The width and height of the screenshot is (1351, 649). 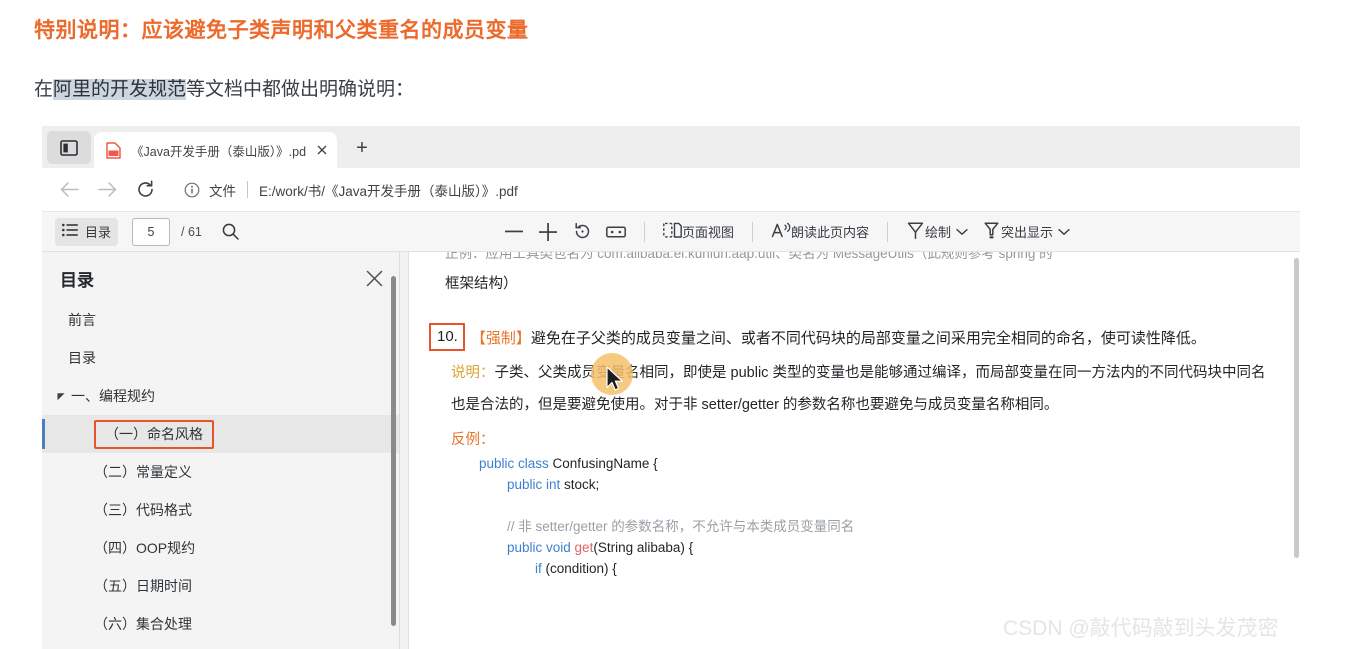 What do you see at coordinates (671, 147) in the screenshot?
I see `tab-strip: 《Java开发手册（泰山版）》.pdf +` at bounding box center [671, 147].